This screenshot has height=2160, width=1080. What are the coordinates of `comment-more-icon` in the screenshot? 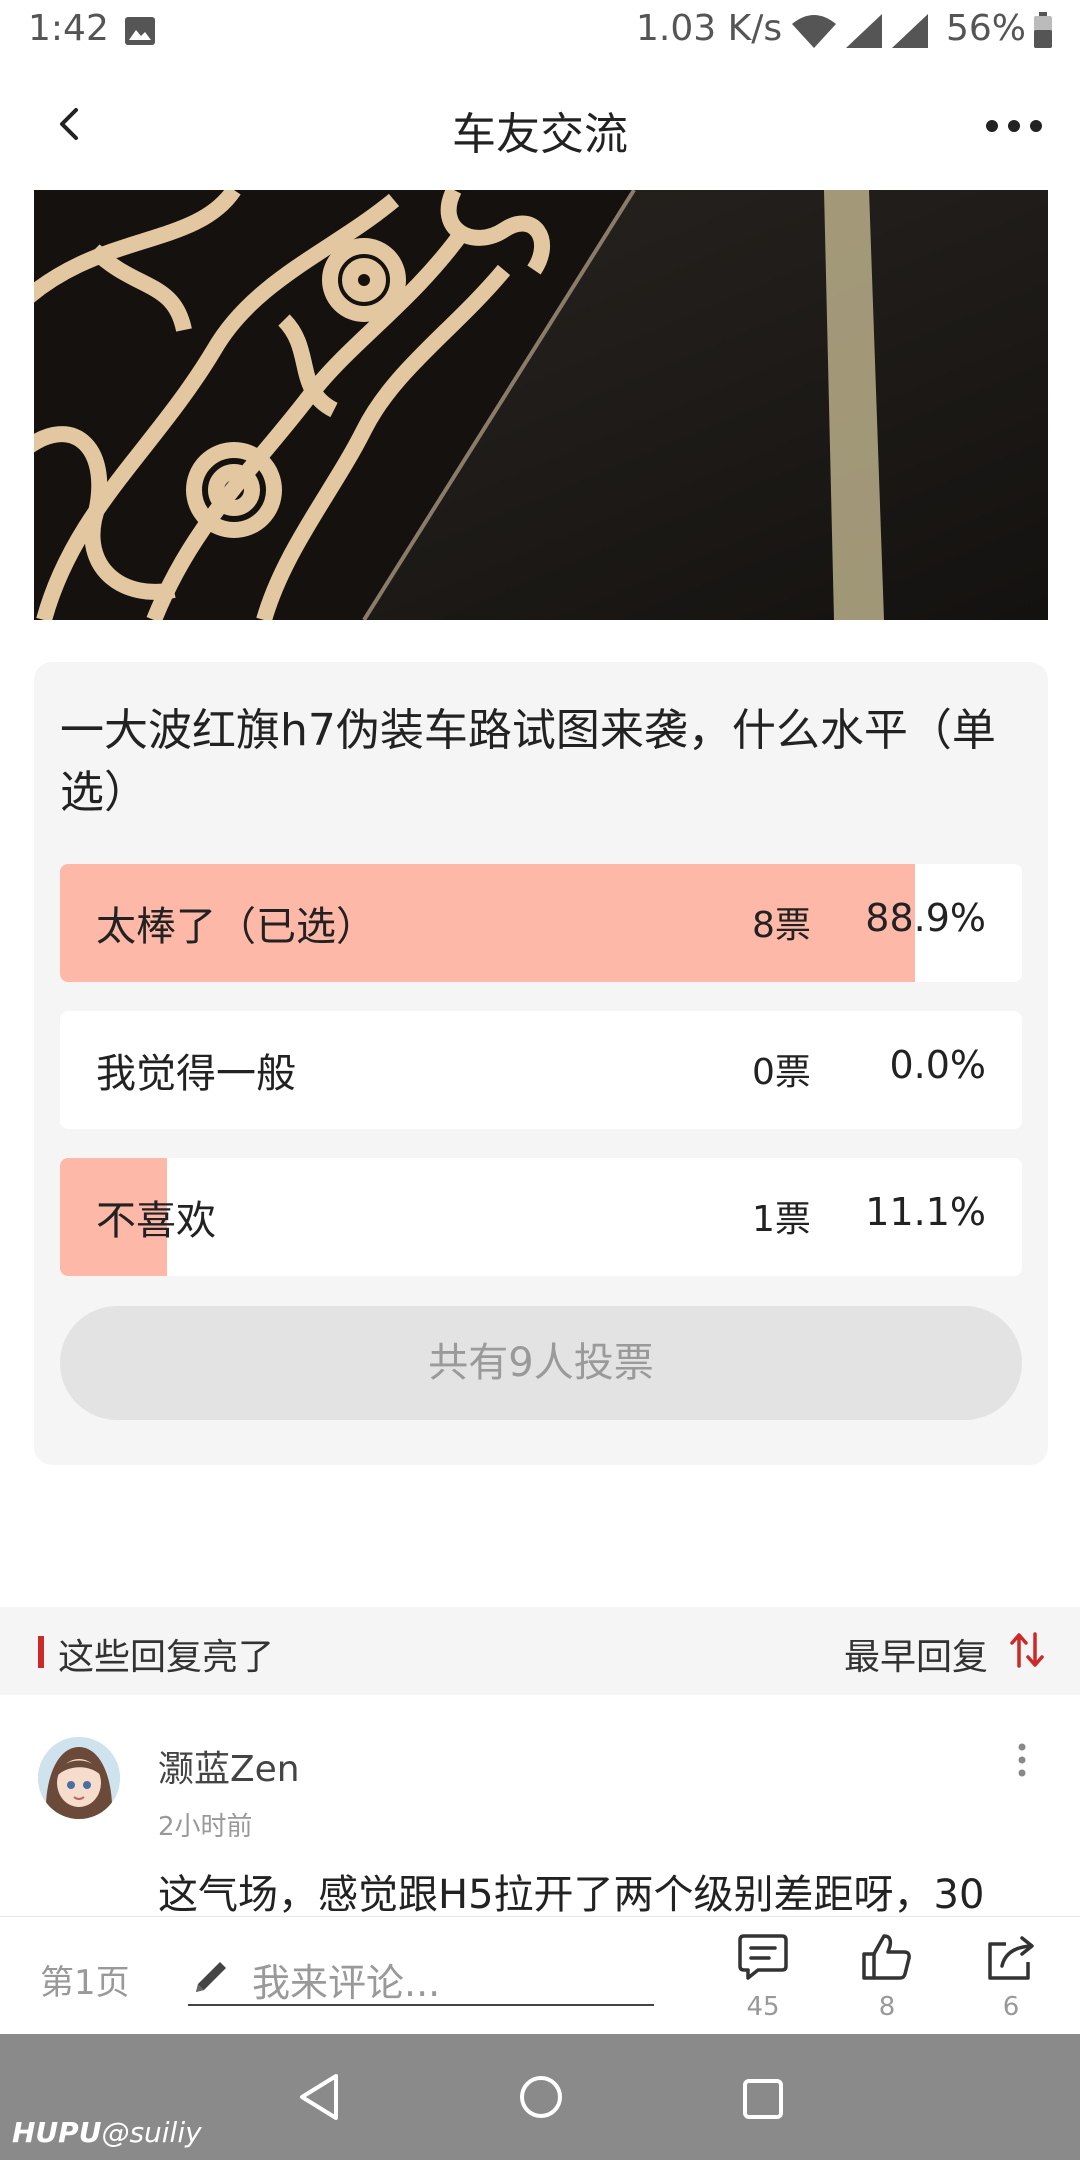 It's located at (1022, 1760).